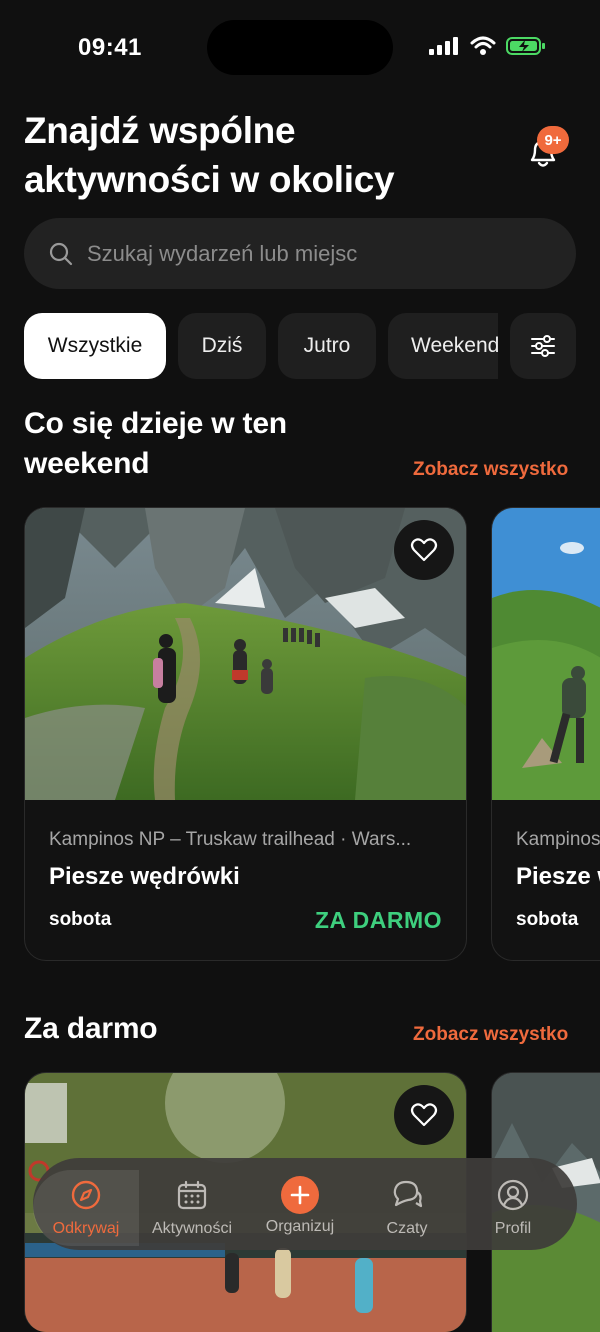 The height and width of the screenshot is (1332, 600). What do you see at coordinates (408, 1194) in the screenshot?
I see `chat-icon` at bounding box center [408, 1194].